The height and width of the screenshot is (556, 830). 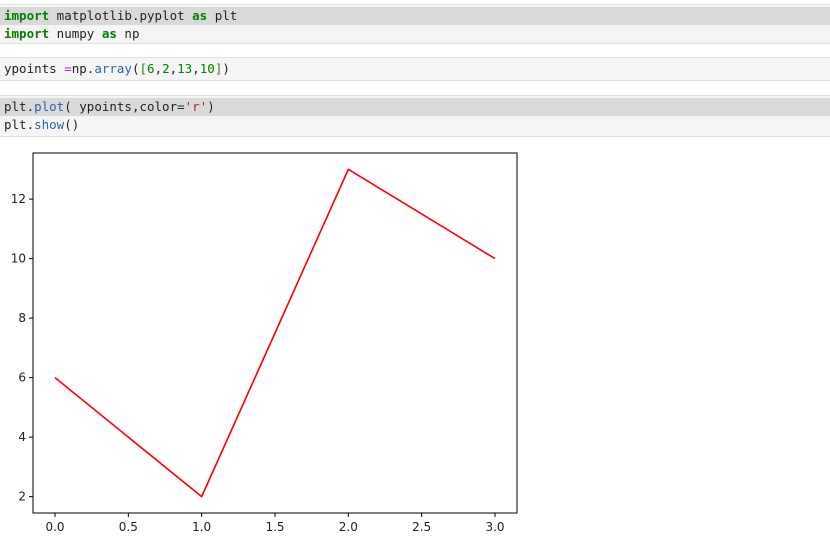 What do you see at coordinates (128, 527) in the screenshot?
I see `x-tick-label: 0.5` at bounding box center [128, 527].